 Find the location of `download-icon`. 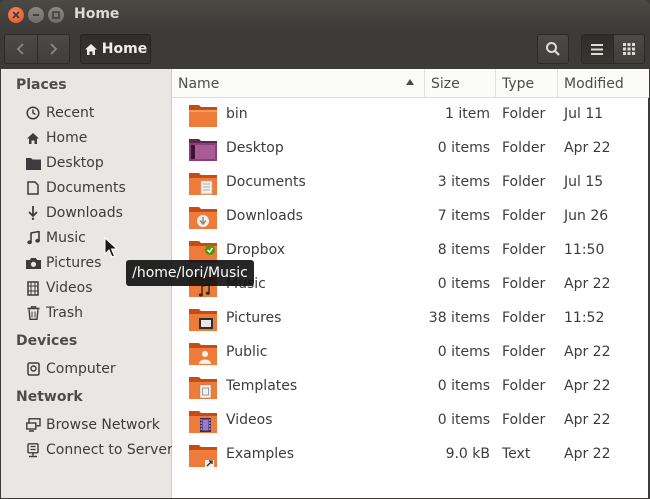

download-icon is located at coordinates (33, 213).